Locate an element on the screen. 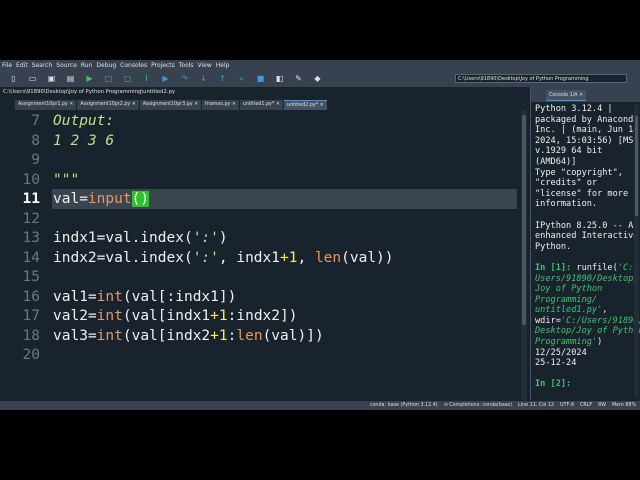  save-icon: ▣ is located at coordinates (51, 79).